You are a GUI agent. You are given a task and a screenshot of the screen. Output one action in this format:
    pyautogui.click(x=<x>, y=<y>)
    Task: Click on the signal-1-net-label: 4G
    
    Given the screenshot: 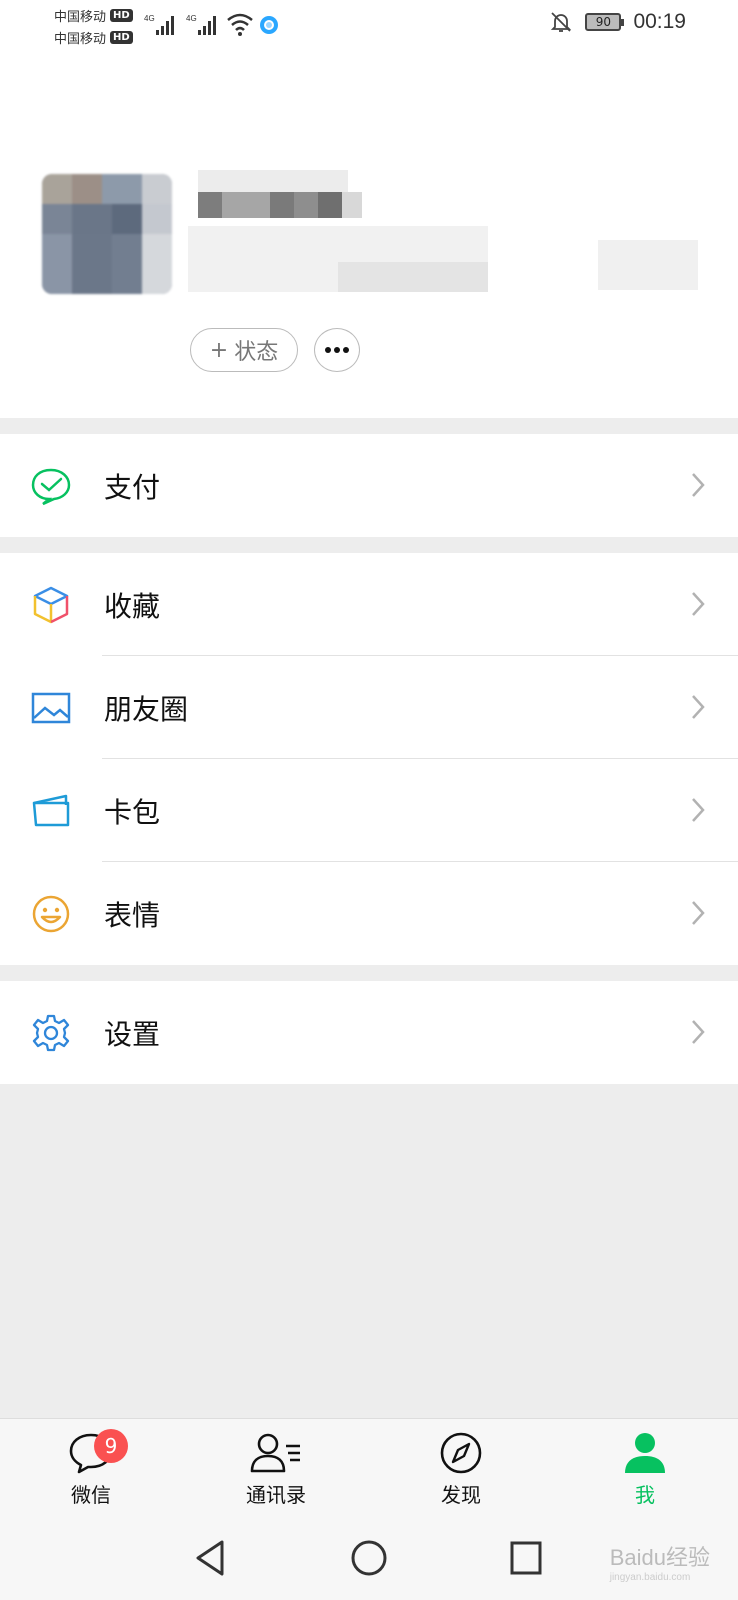 What is the action you would take?
    pyautogui.click(x=149, y=18)
    